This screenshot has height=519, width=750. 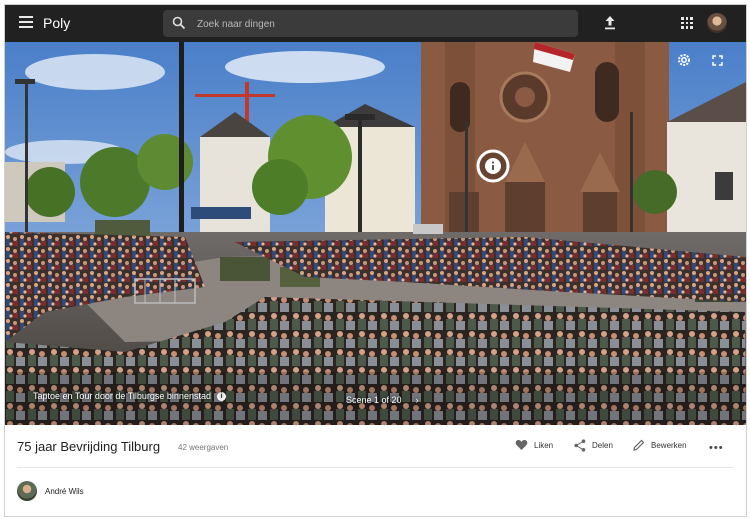 What do you see at coordinates (64, 491) in the screenshot?
I see `author-name: André Wils` at bounding box center [64, 491].